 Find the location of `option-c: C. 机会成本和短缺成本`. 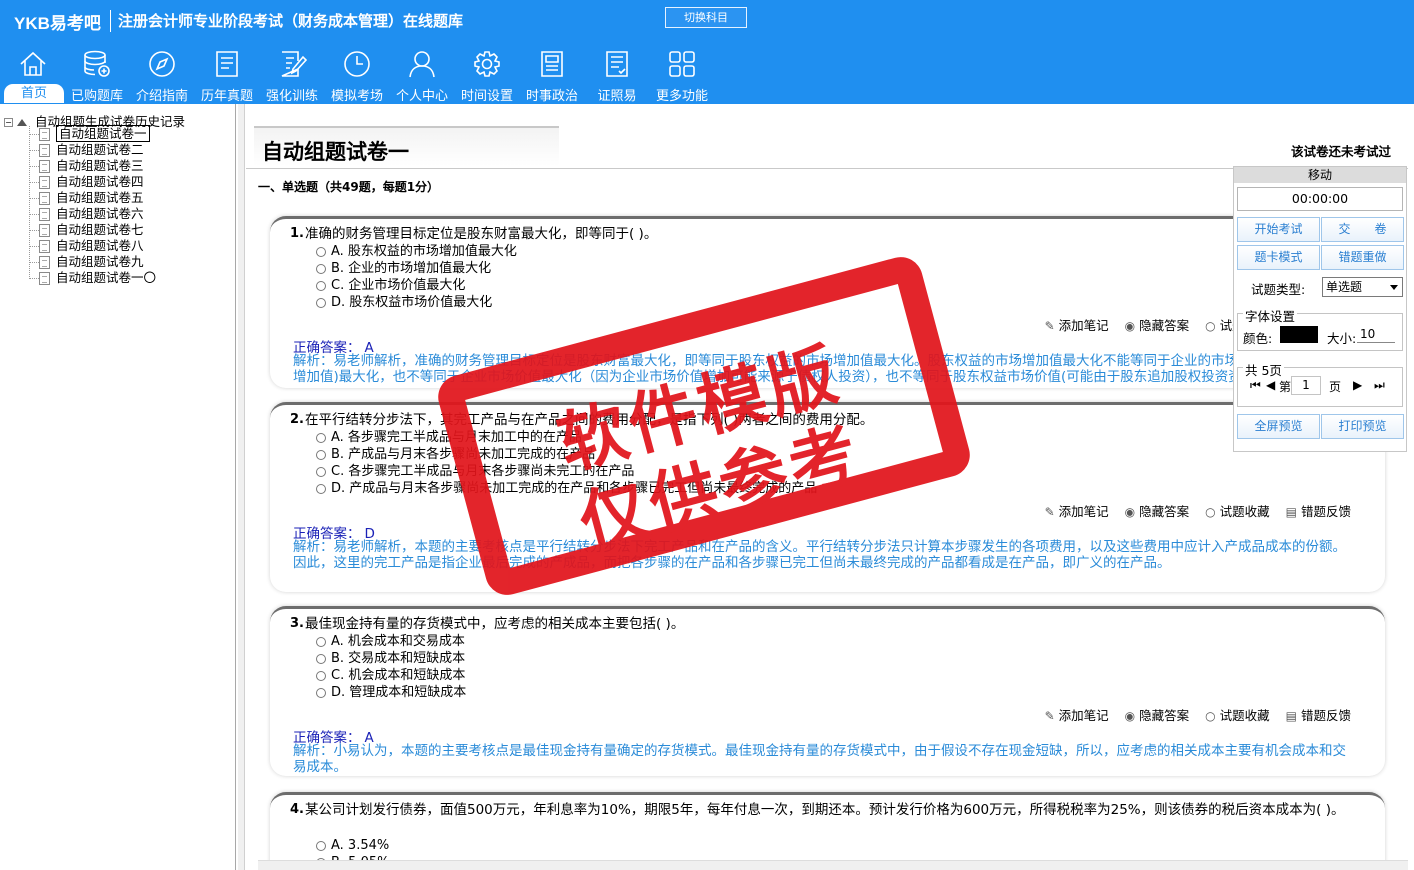

option-c: C. 机会成本和短缺成本 is located at coordinates (390, 675).